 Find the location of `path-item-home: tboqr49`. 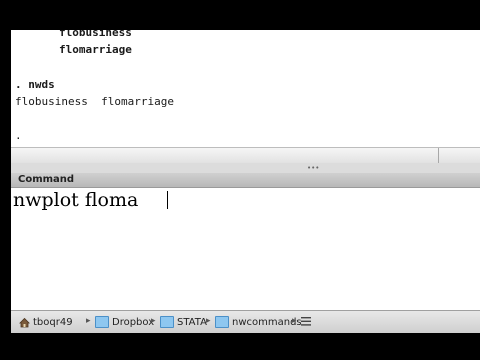

path-item-home: tboqr49 is located at coordinates (46, 322).